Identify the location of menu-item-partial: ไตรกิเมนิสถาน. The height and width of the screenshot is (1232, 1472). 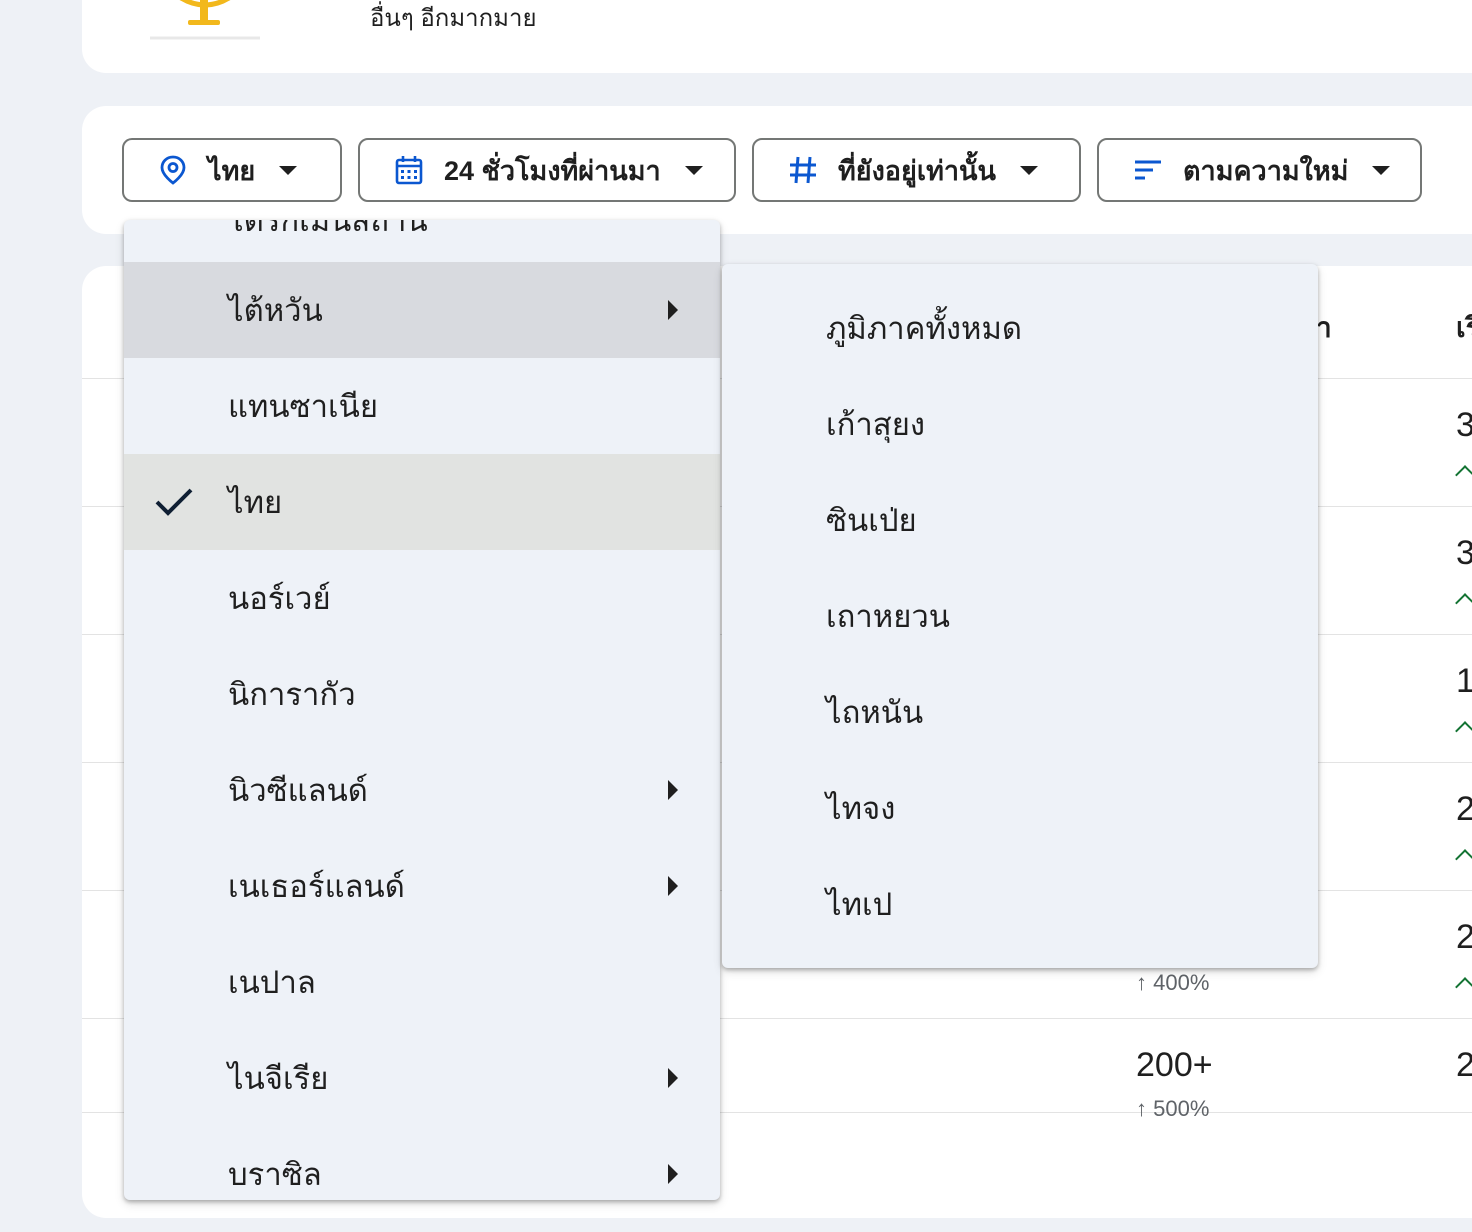
(422, 244).